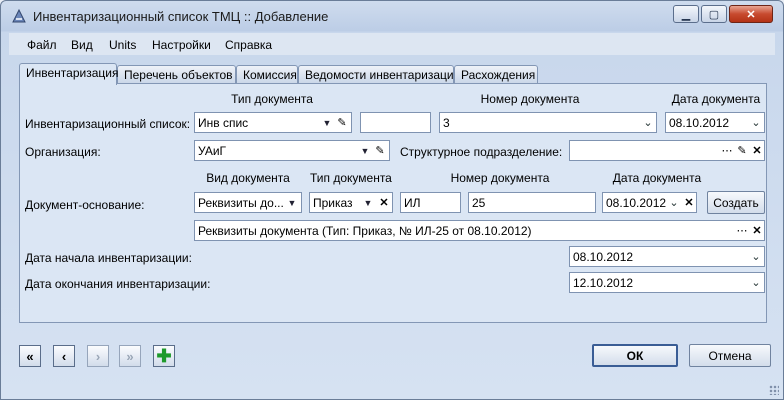  Describe the element at coordinates (351, 178) in the screenshot. I see `header-base-type: Тип документа` at that location.